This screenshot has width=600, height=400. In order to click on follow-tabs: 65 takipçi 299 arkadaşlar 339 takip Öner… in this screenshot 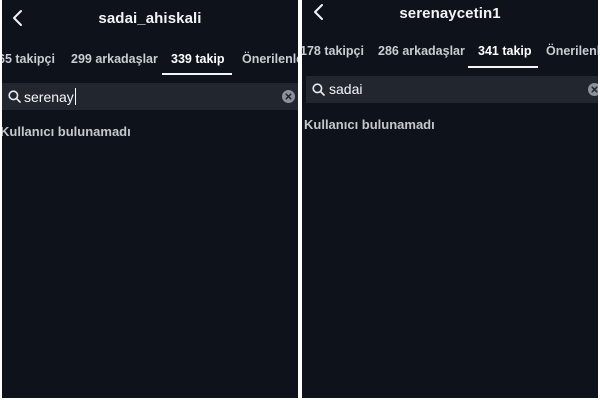, I will do `click(150, 59)`.